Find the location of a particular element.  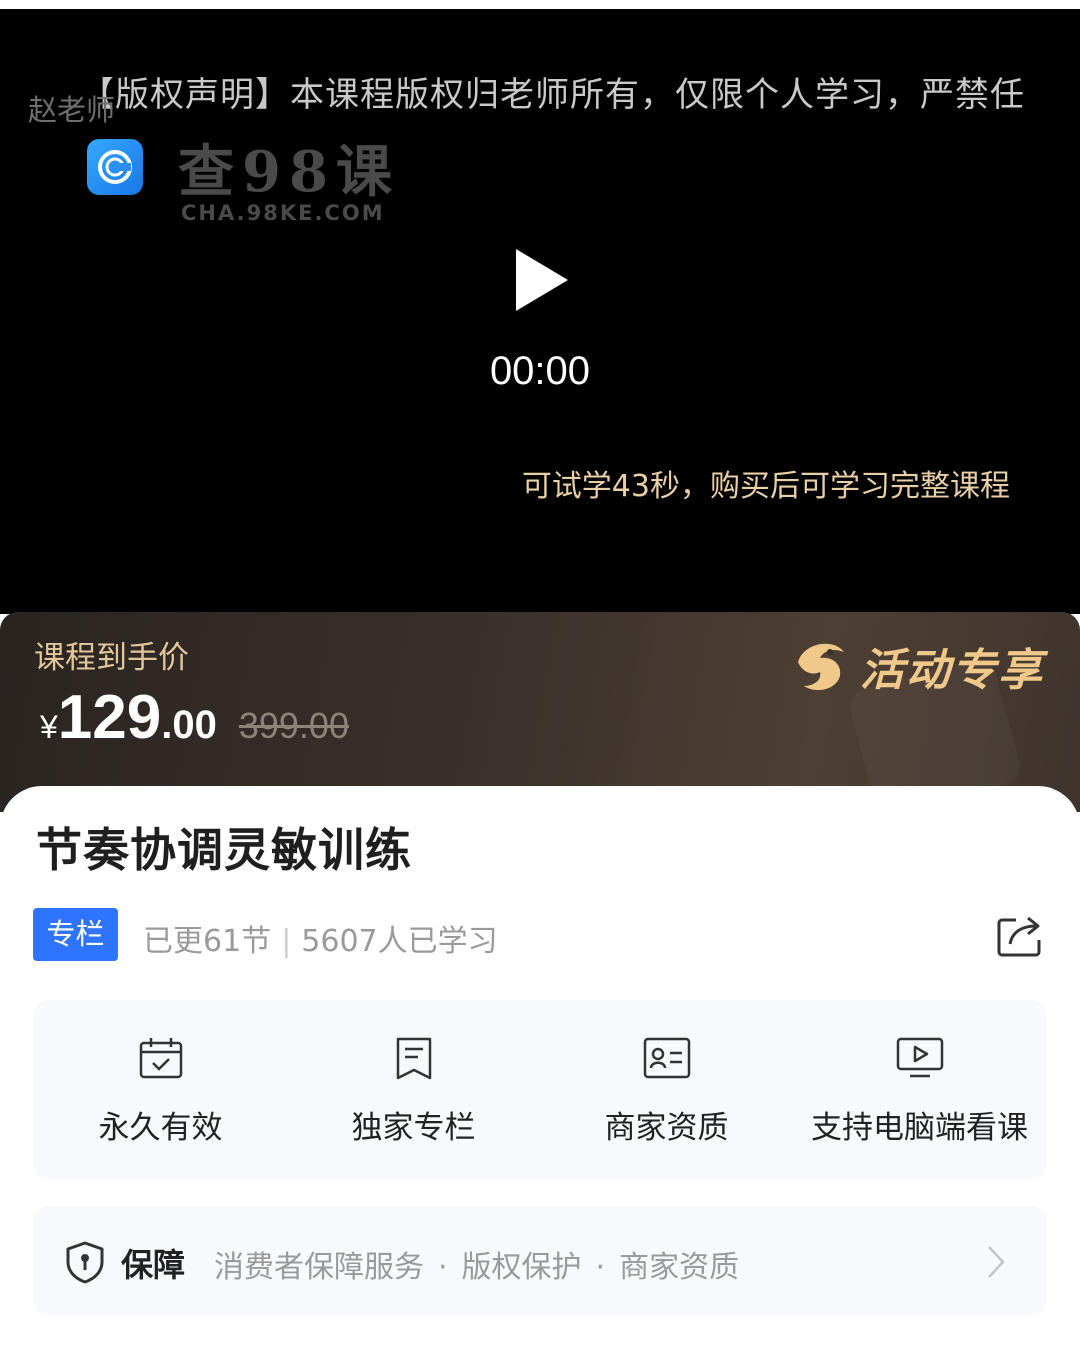

course-title: 节奏协调灵敏训练 is located at coordinates (224, 850).